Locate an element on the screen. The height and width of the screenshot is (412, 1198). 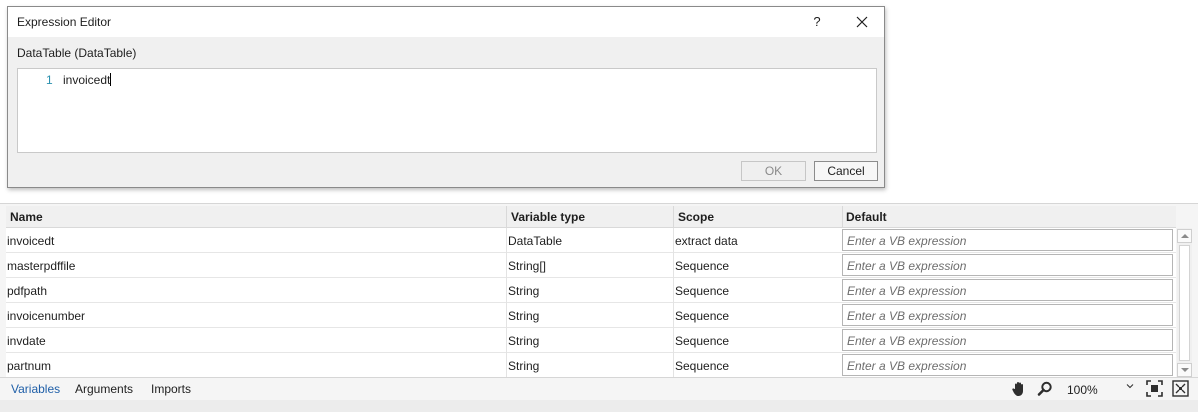
variable-type: DataTable is located at coordinates (535, 241).